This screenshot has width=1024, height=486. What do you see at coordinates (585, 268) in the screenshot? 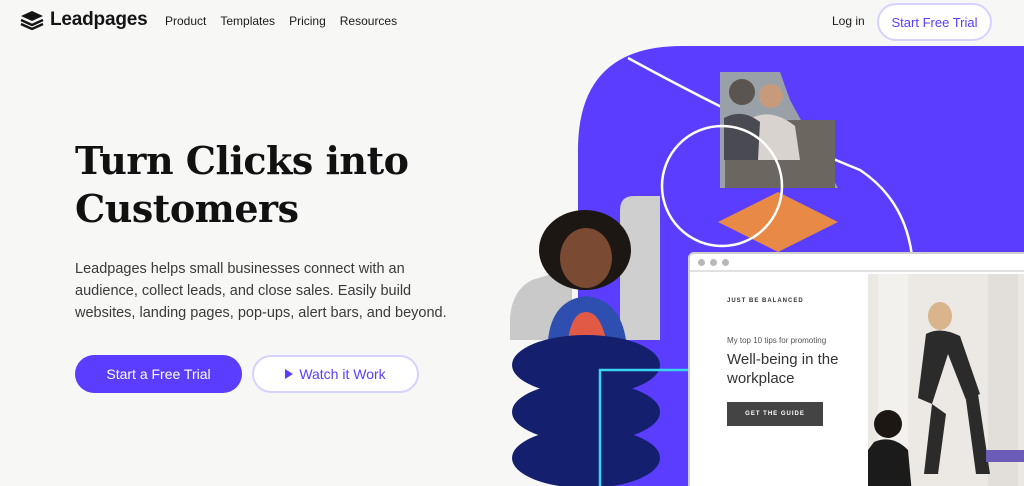
I see `woman-photo` at bounding box center [585, 268].